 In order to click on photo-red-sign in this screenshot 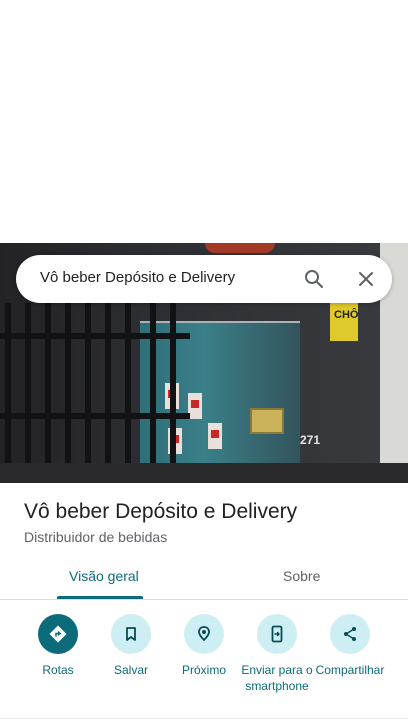, I will do `click(240, 248)`.